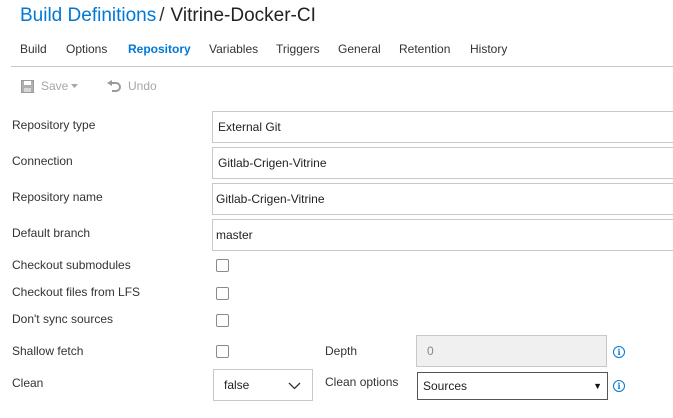 This screenshot has height=418, width=673. Describe the element at coordinates (263, 385) in the screenshot. I see `clean-select: false` at that location.